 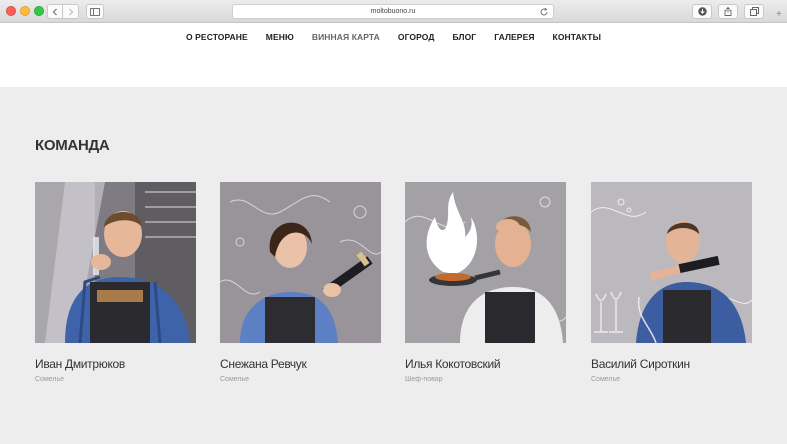 I want to click on menu-item-garden: ОГОРОД, so click(x=416, y=37).